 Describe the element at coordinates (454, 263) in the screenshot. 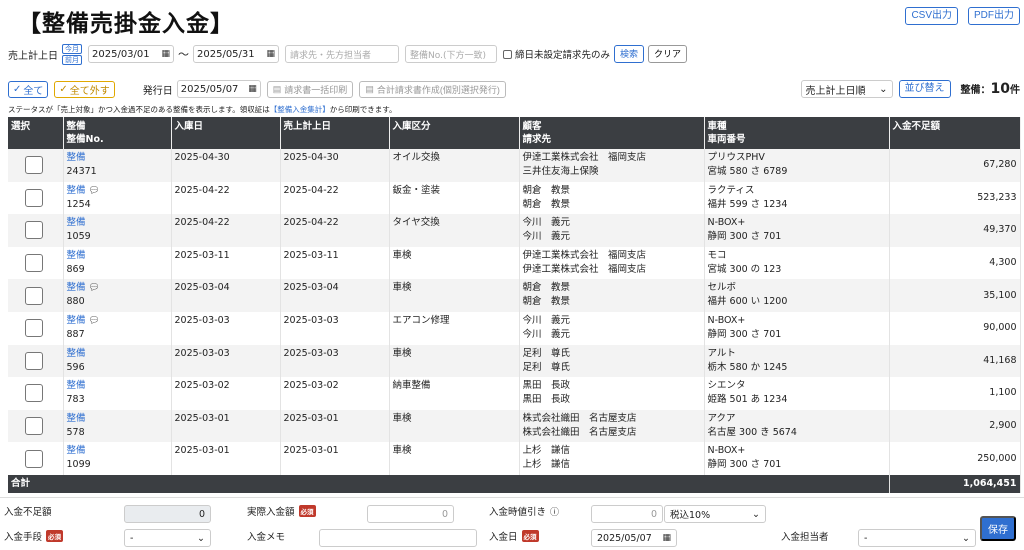

I see `nyuko-type: 車検` at that location.